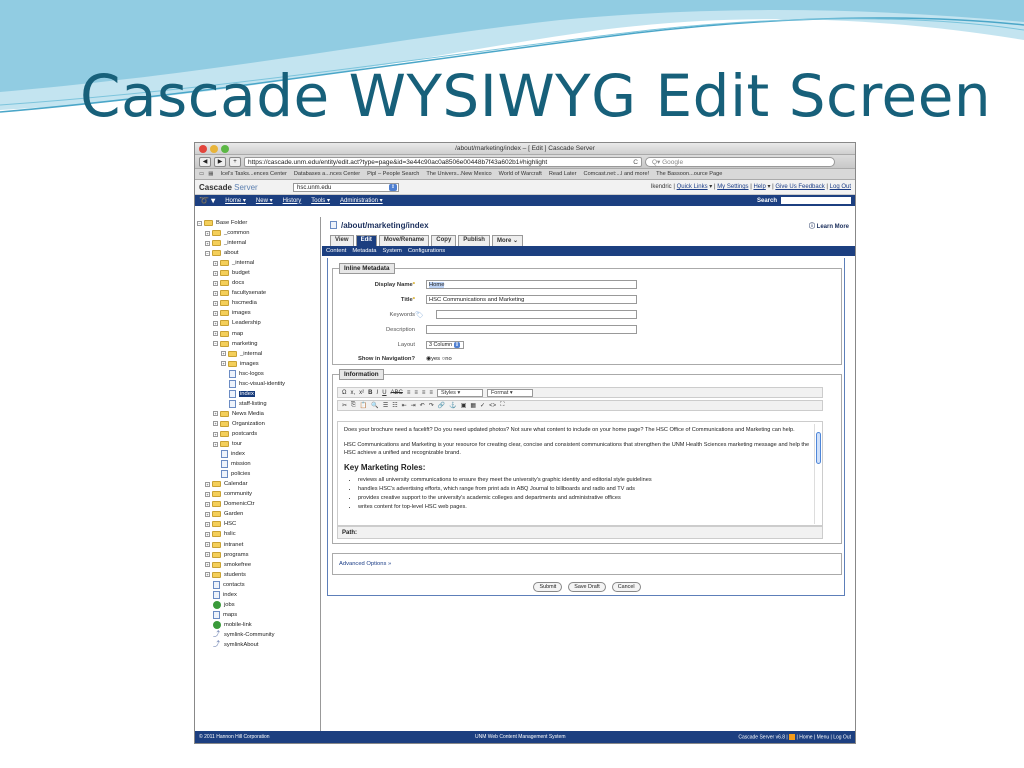 This screenshot has width=1024, height=768. What do you see at coordinates (257, 374) in the screenshot?
I see `tree-item: hsc-logos` at bounding box center [257, 374].